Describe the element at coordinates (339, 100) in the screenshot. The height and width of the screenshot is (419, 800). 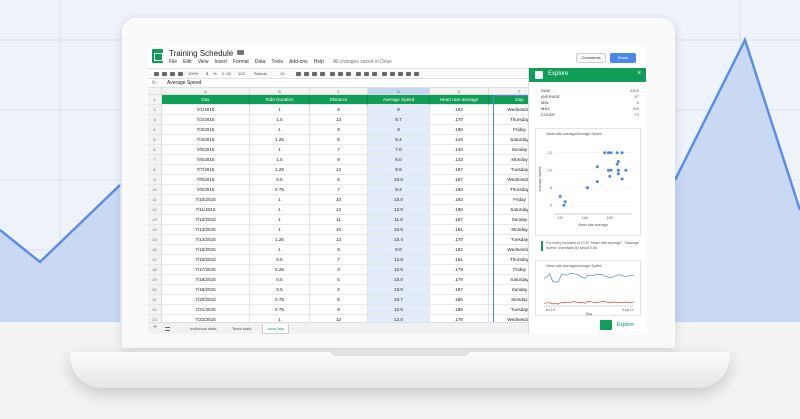
I see `header-cell: Distance` at that location.